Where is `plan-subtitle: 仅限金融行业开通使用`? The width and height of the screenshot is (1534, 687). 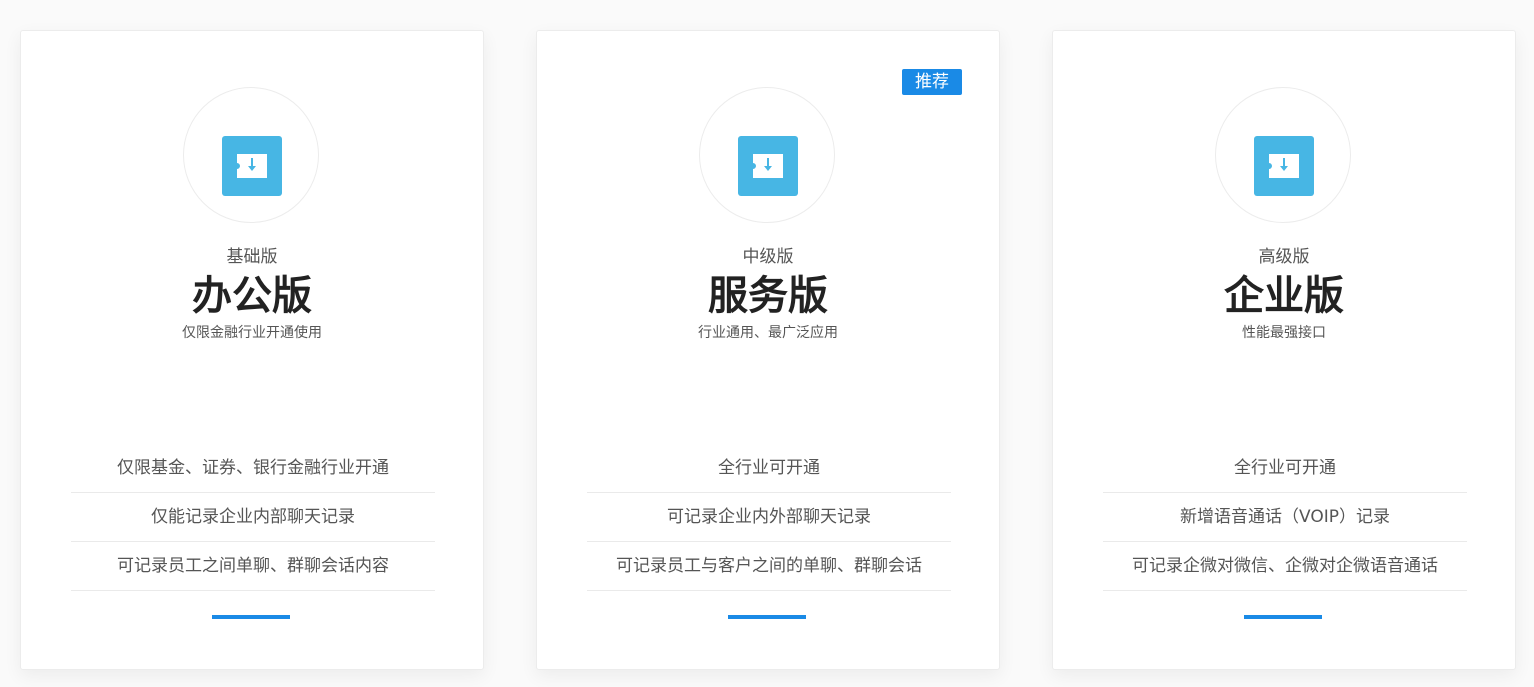 plan-subtitle: 仅限金融行业开通使用 is located at coordinates (252, 333).